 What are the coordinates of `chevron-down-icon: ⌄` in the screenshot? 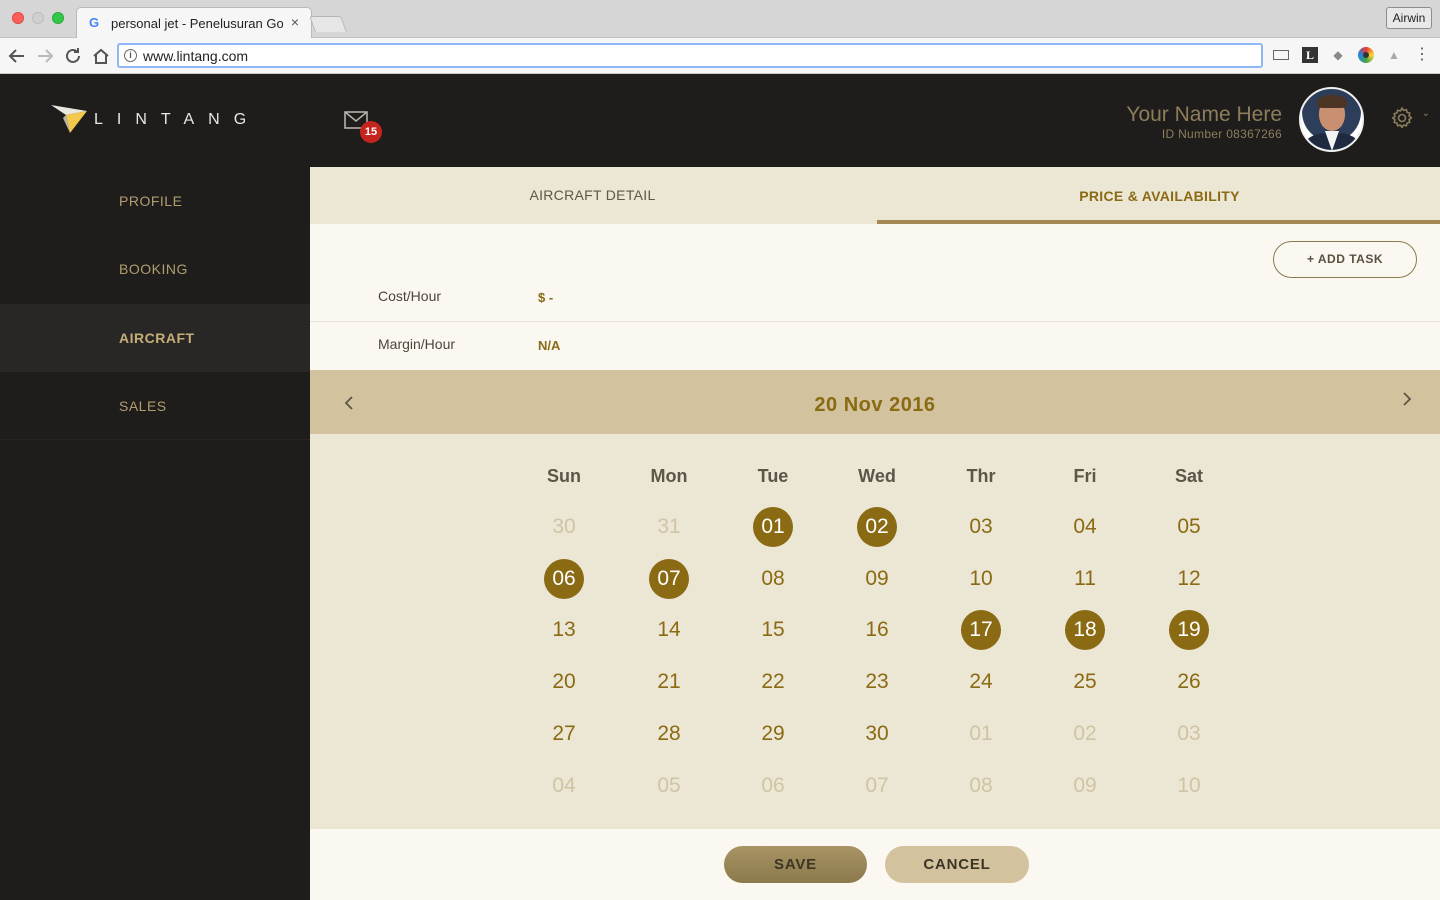 It's located at (1426, 113).